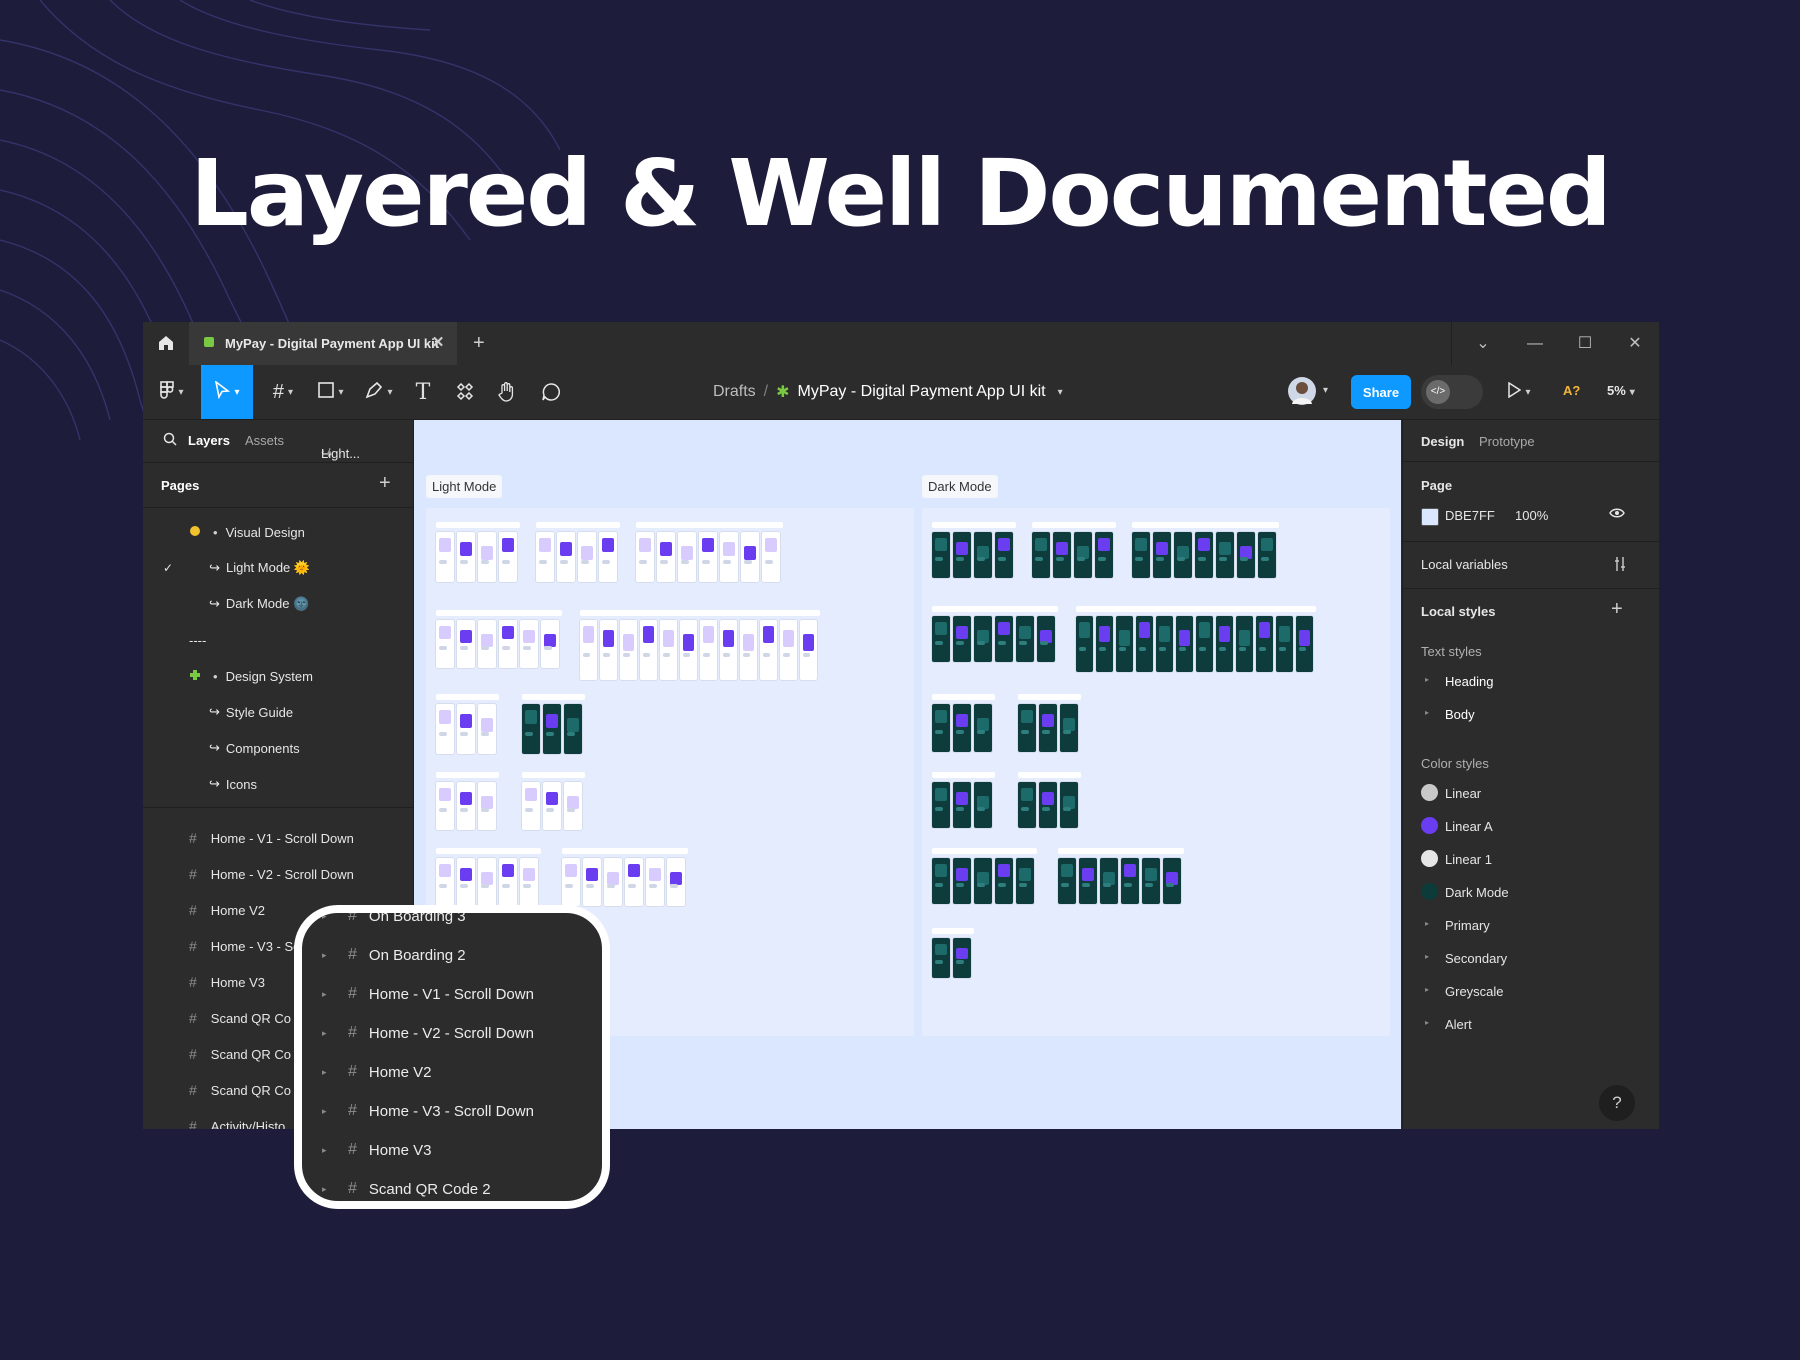  Describe the element at coordinates (1531, 826) in the screenshot. I see `color-style-item: Linear A` at that location.